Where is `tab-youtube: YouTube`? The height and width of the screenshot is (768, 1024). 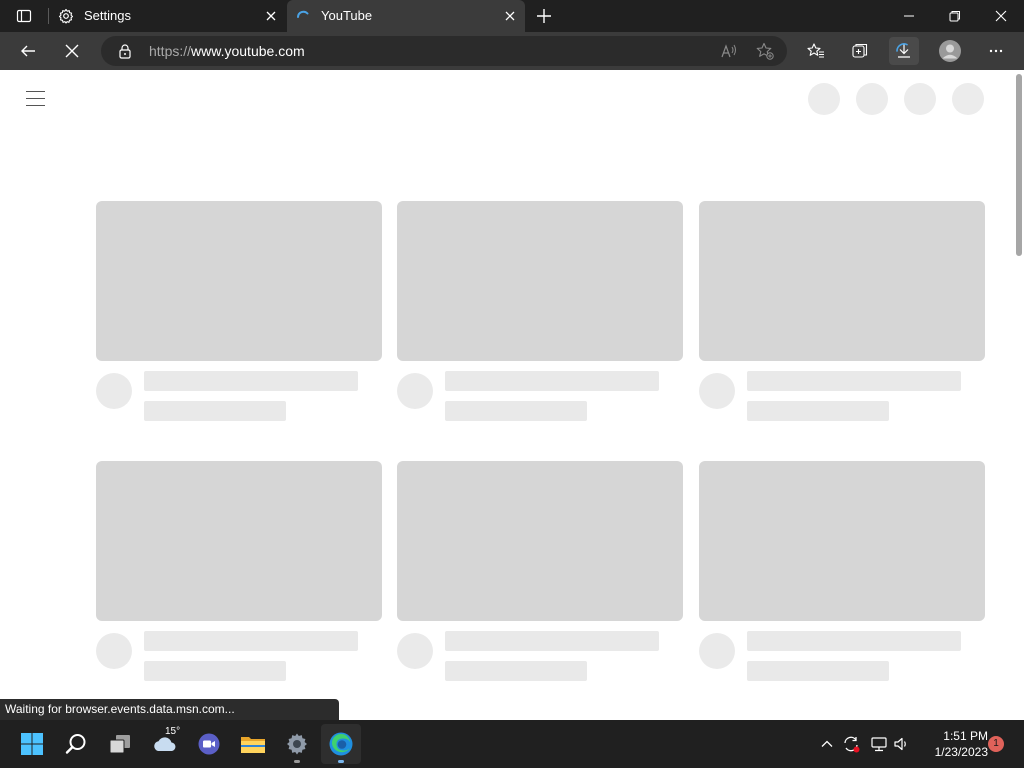
tab-youtube: YouTube is located at coordinates (406, 16).